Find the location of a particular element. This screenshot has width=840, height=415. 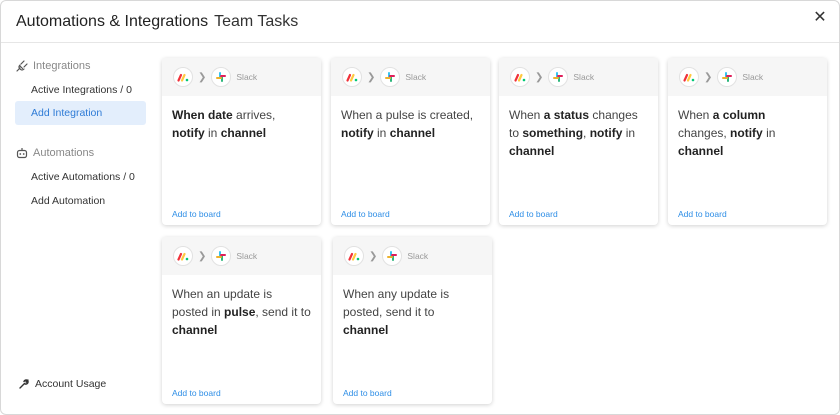

card-description: When a column changes, notify in channel is located at coordinates (747, 128).